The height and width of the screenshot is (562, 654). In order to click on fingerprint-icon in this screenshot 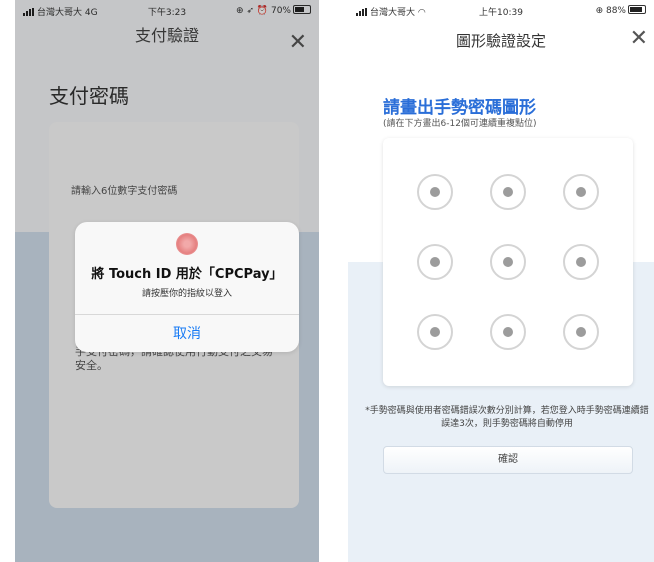, I will do `click(187, 244)`.